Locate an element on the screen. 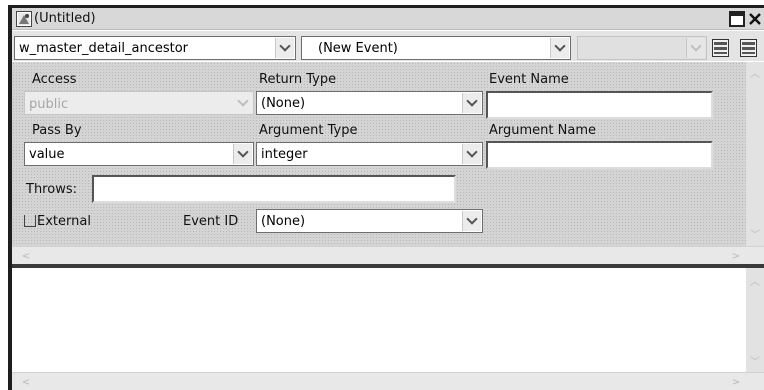 The width and height of the screenshot is (764, 390). window-icon is located at coordinates (24, 19).